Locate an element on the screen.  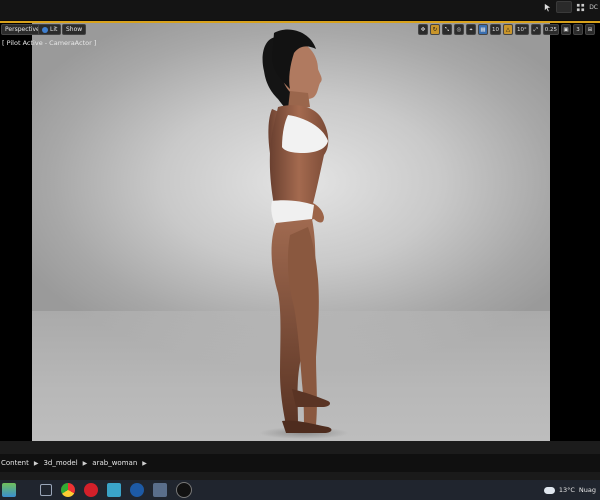
lit-menu-button: Lit is located at coordinates (50, 29).